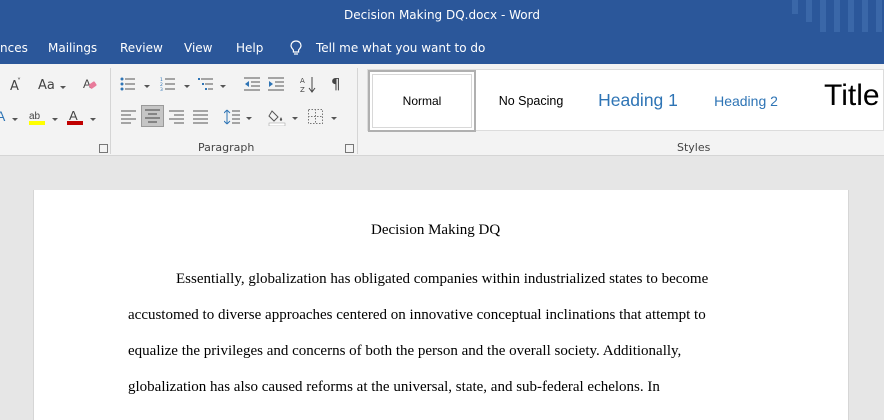  I want to click on document-heading: Decision Making DQ, so click(436, 230).